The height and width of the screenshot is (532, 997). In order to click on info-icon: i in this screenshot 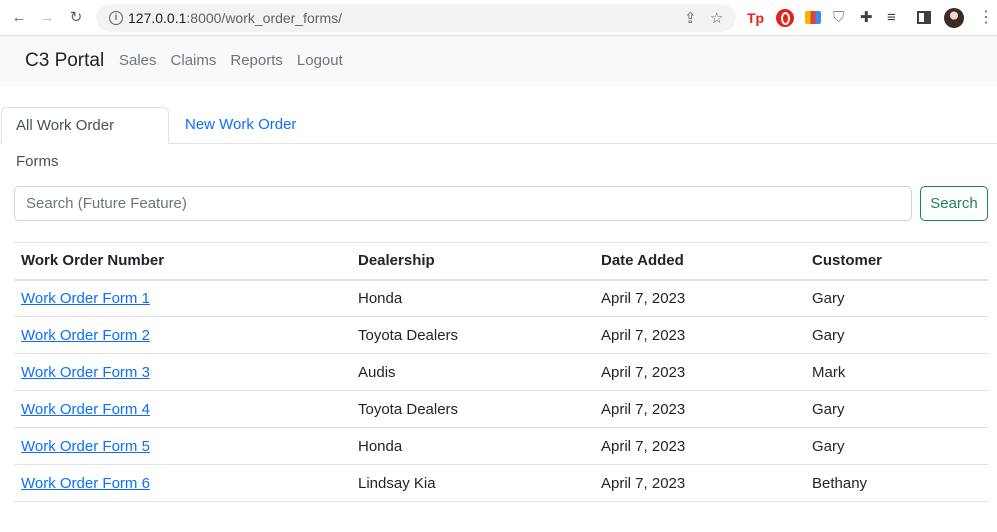, I will do `click(116, 18)`.